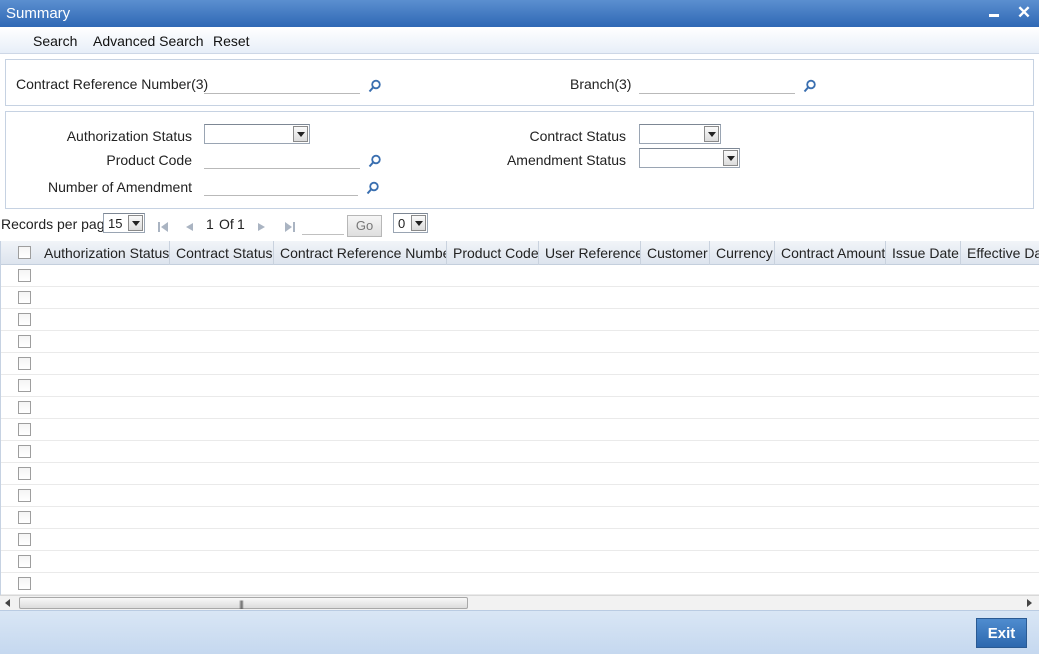  I want to click on column-header: Customer, so click(675, 253).